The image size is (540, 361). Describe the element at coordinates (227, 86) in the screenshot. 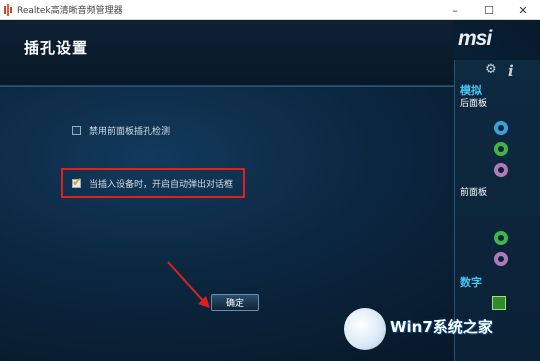

I see `divider` at that location.